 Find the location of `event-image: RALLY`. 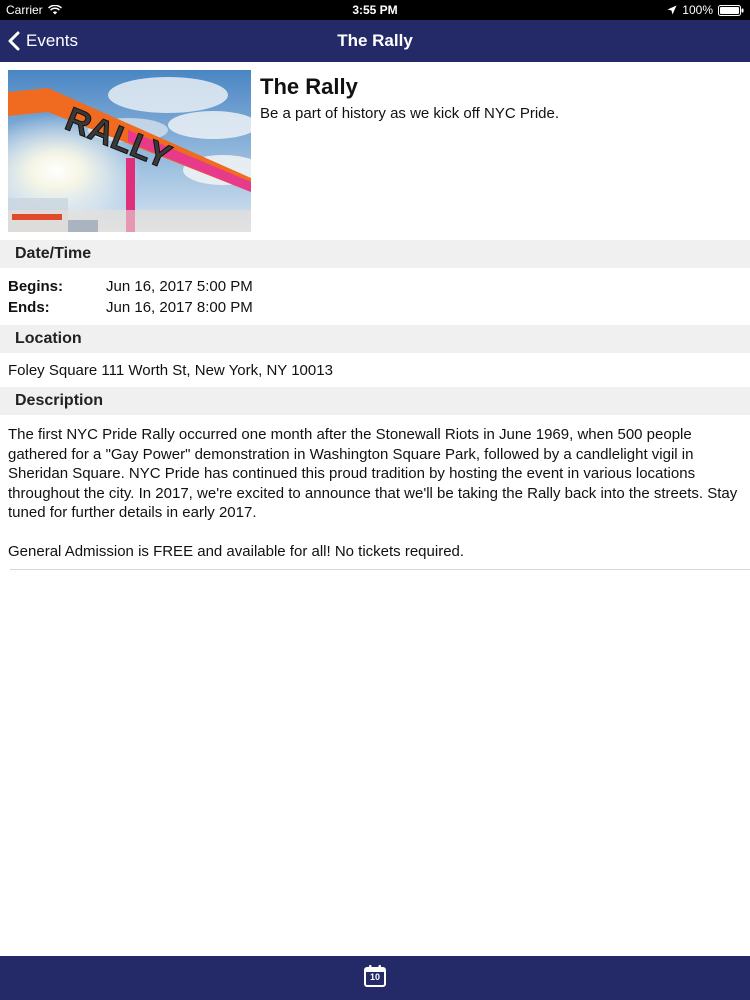

event-image: RALLY is located at coordinates (129, 151).